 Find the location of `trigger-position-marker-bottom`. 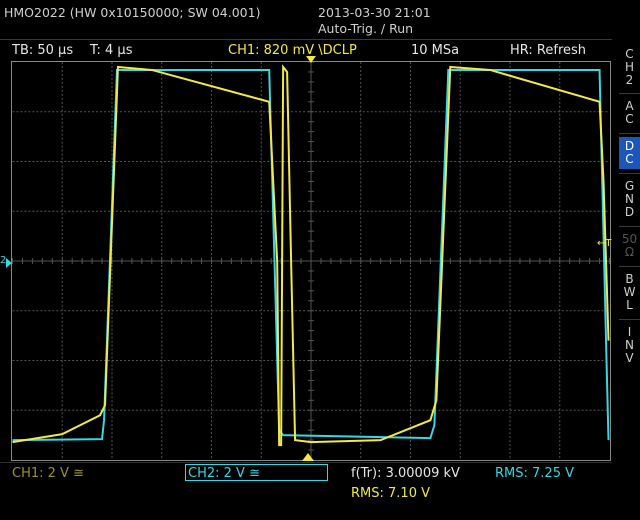

trigger-position-marker-bottom is located at coordinates (308, 457).